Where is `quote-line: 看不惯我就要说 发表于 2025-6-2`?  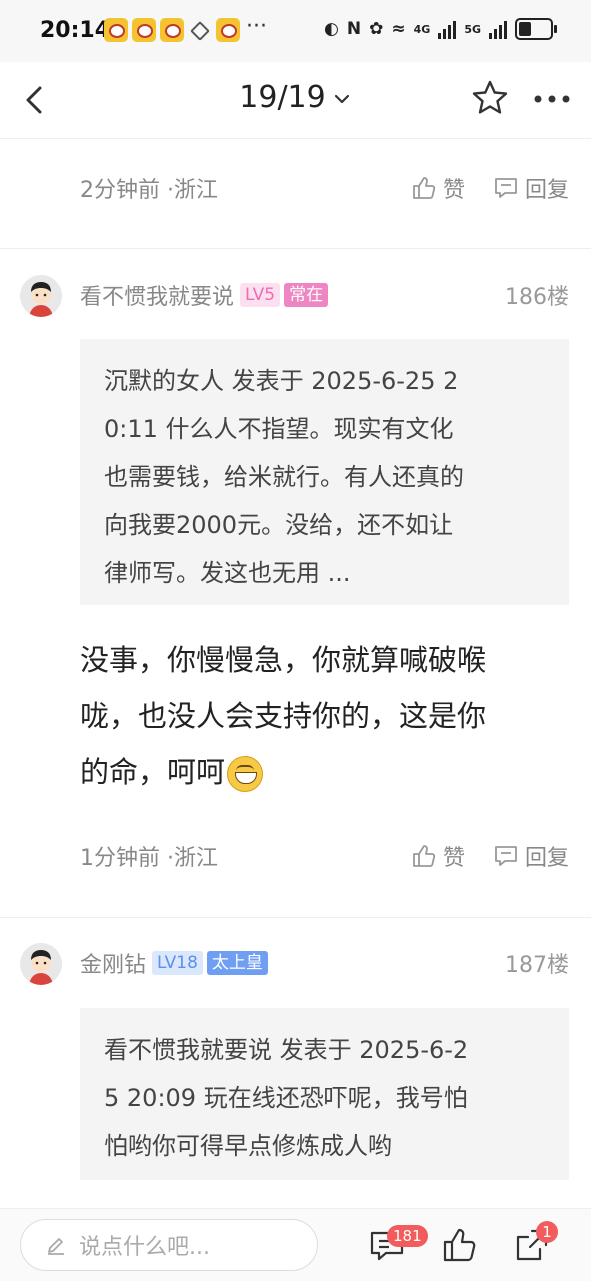 quote-line: 看不惯我就要说 发表于 2025-6-2 is located at coordinates (286, 1050).